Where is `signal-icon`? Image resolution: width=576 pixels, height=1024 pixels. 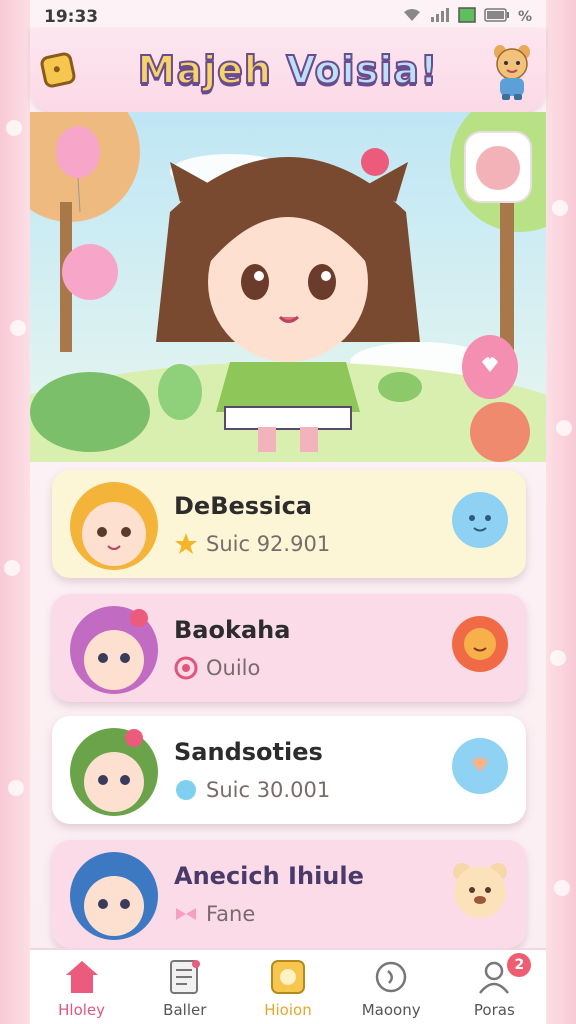 signal-icon is located at coordinates (440, 17).